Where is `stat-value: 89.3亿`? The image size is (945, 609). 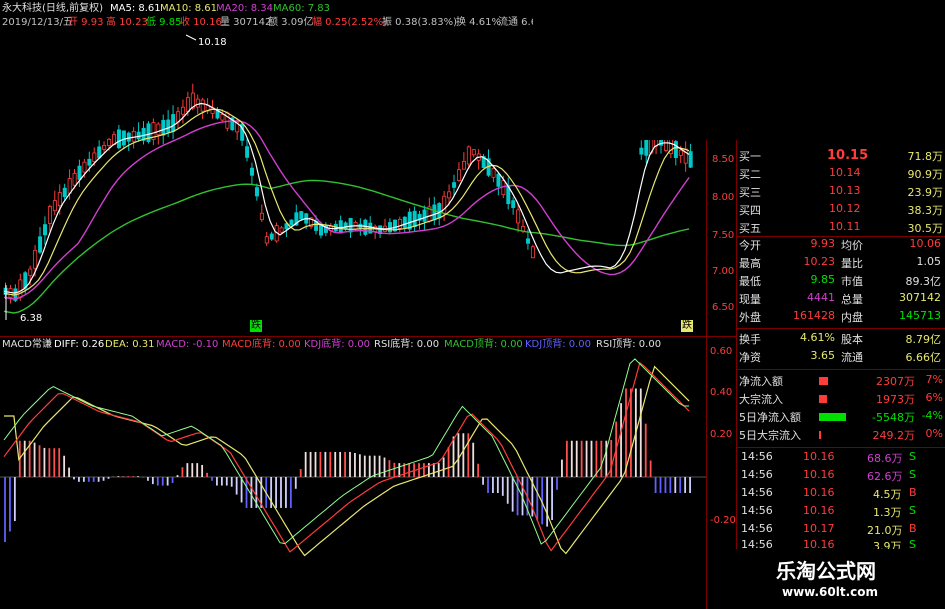
stat-value: 89.3亿 is located at coordinates (923, 281).